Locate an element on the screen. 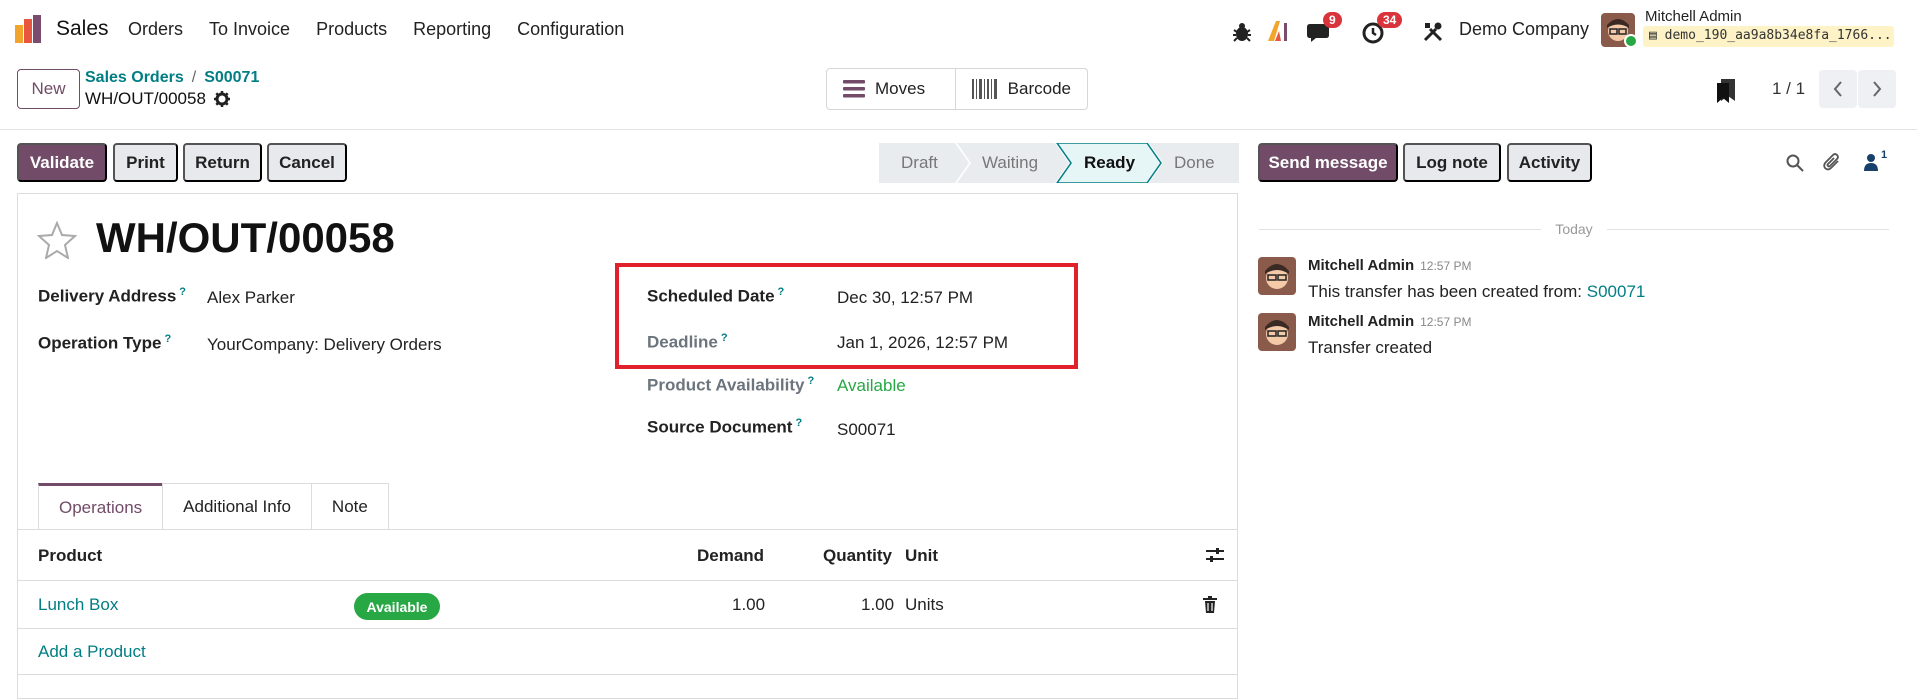 This screenshot has height=699, width=1917. print-button: Print is located at coordinates (145, 162).